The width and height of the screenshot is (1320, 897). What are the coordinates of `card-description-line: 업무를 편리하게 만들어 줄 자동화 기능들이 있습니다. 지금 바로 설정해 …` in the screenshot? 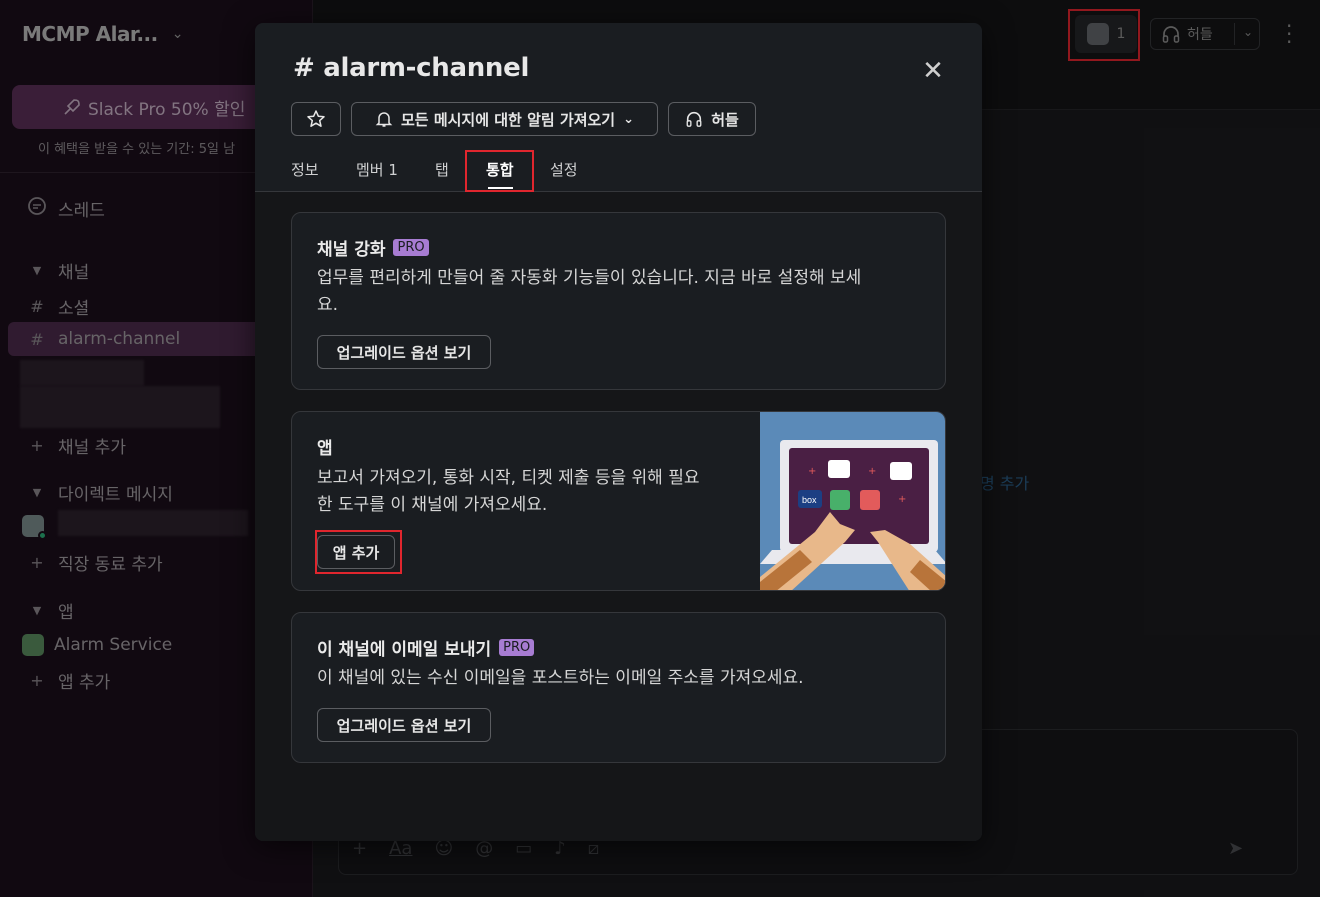 It's located at (589, 278).